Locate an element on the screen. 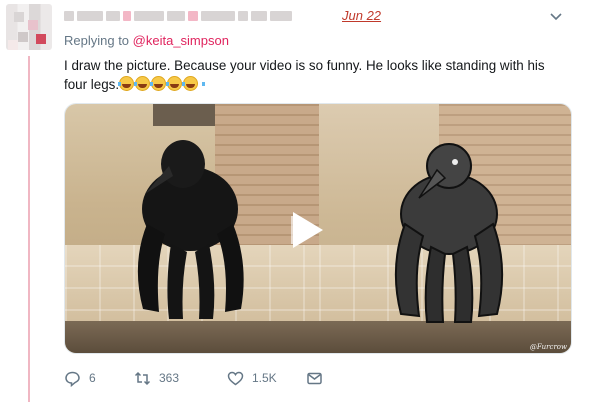 The width and height of the screenshot is (597, 402). author-name-redacted is located at coordinates (178, 16).